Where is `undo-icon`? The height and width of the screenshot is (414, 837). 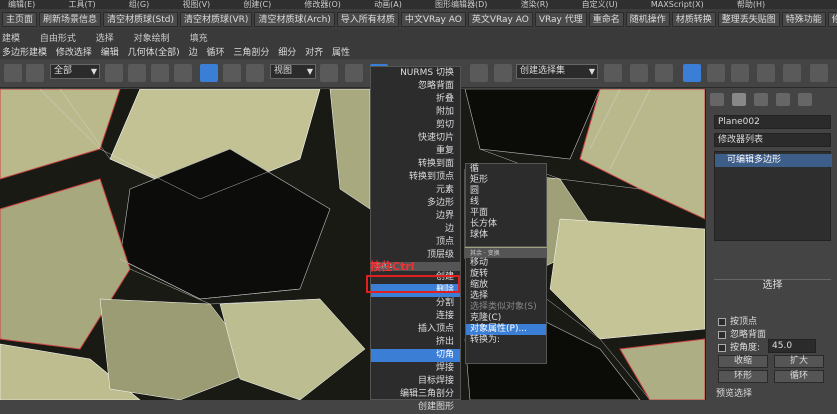 undo-icon is located at coordinates (13, 73).